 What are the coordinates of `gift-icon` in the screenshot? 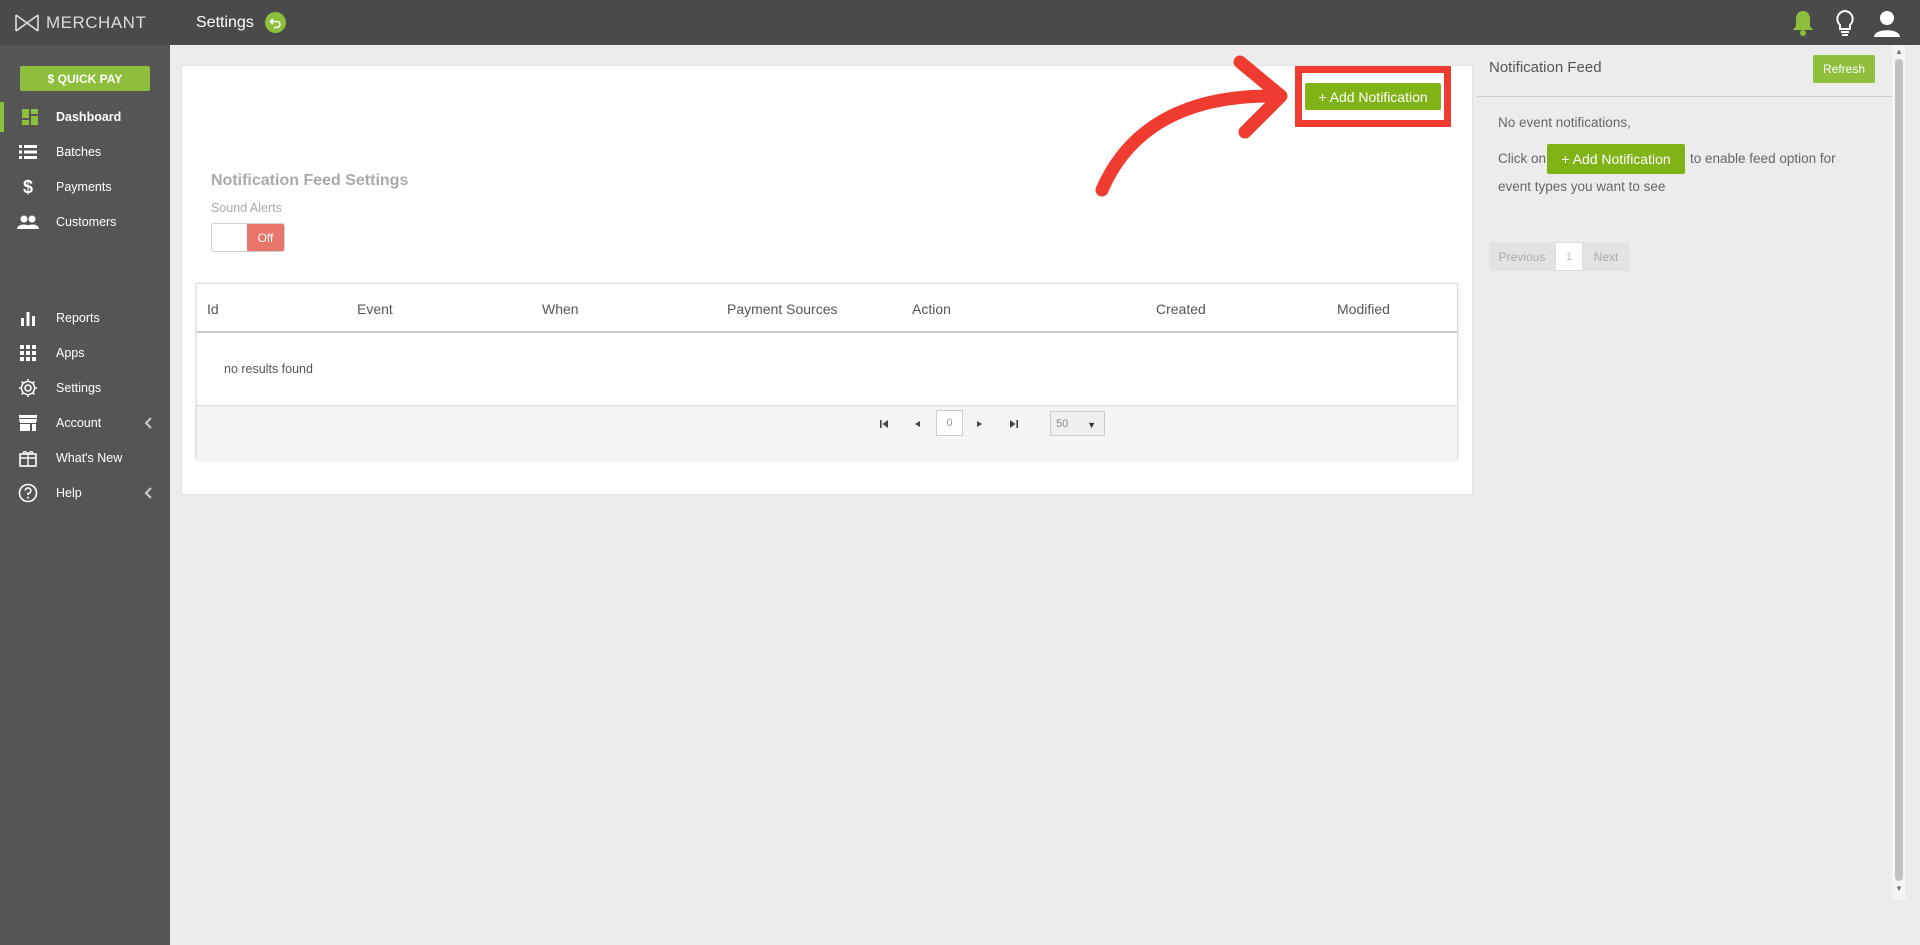 It's located at (28, 458).